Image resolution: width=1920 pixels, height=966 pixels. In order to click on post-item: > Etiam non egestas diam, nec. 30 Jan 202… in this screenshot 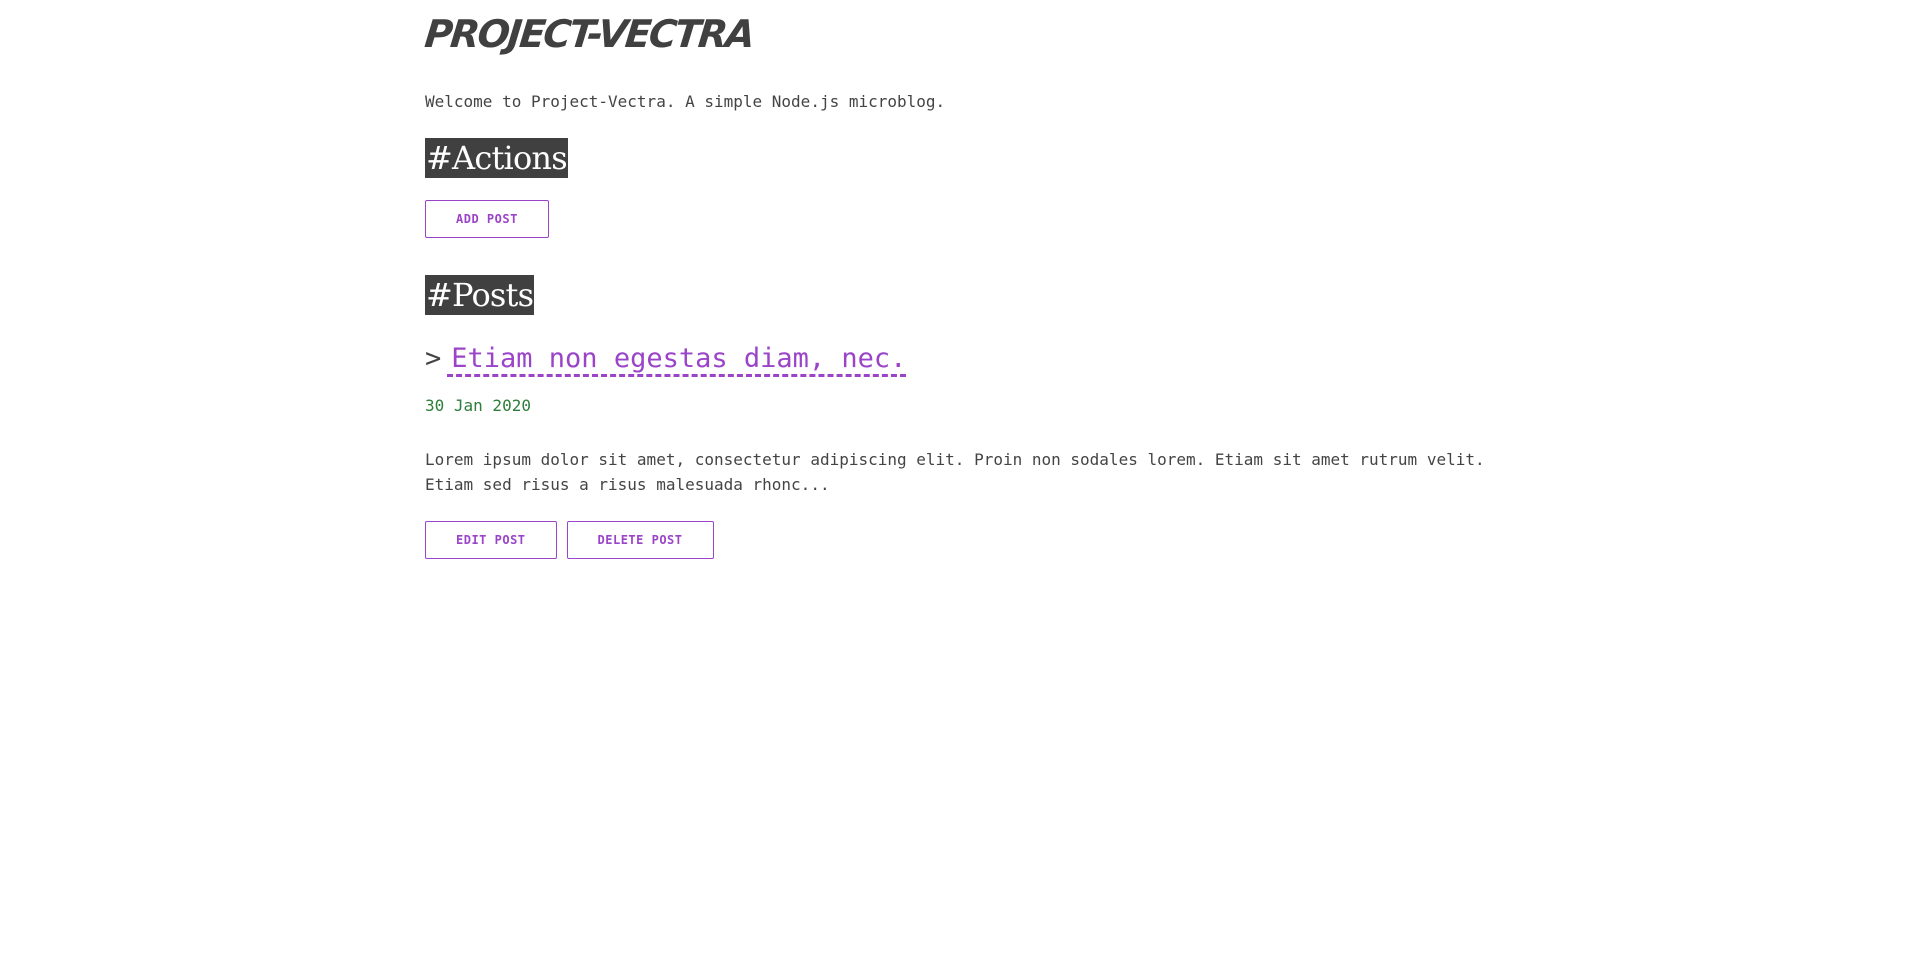, I will do `click(985, 449)`.